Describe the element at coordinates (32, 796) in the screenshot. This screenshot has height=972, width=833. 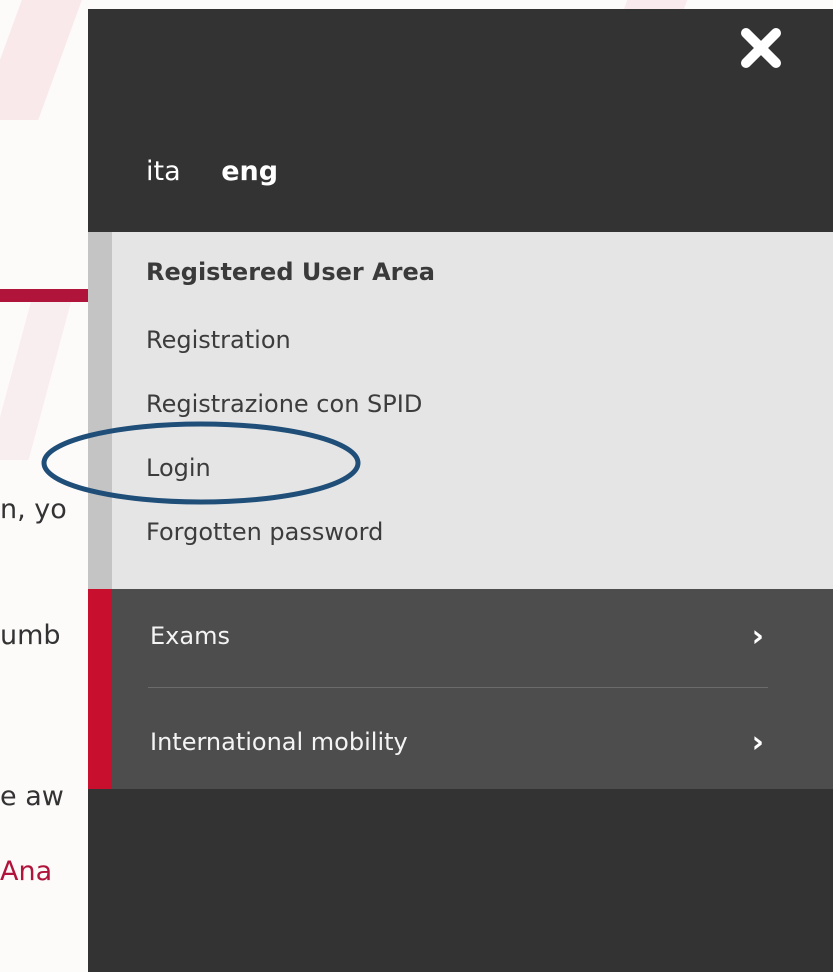
I see `background-text: e aw` at that location.